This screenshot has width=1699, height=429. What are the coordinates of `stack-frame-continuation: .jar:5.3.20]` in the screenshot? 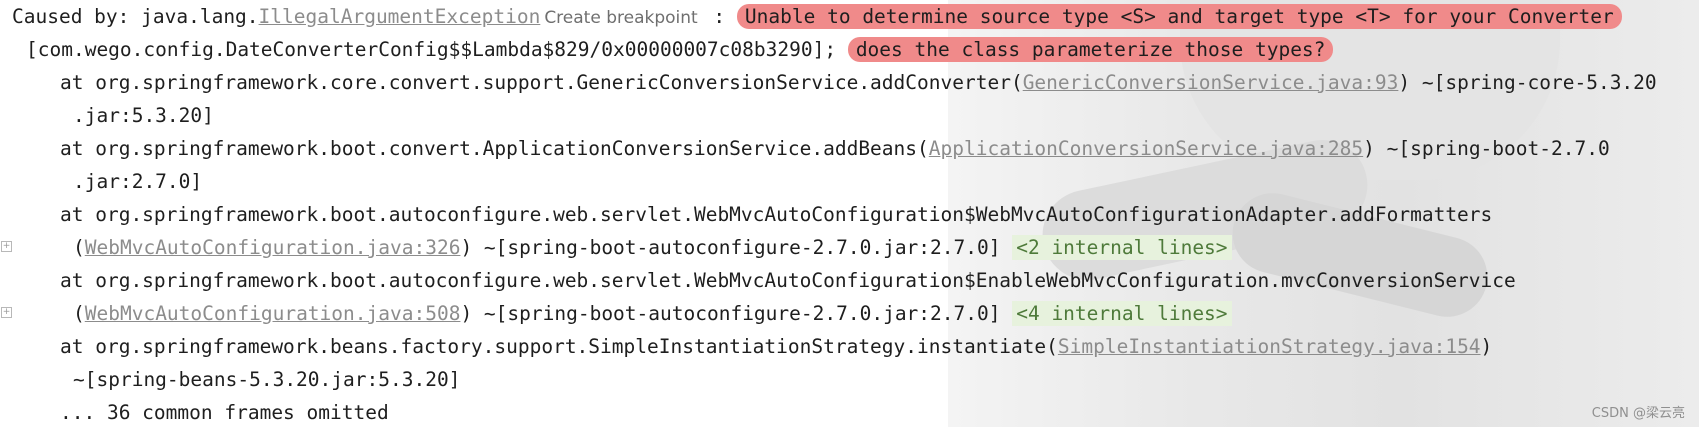 It's located at (143, 115).